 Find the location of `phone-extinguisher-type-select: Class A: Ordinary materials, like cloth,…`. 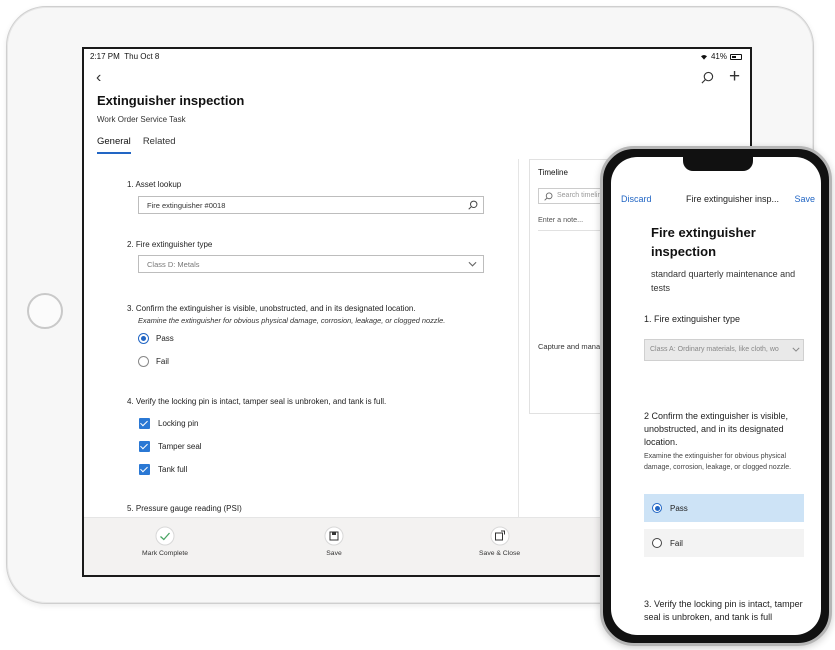

phone-extinguisher-type-select: Class A: Ordinary materials, like cloth,… is located at coordinates (724, 350).